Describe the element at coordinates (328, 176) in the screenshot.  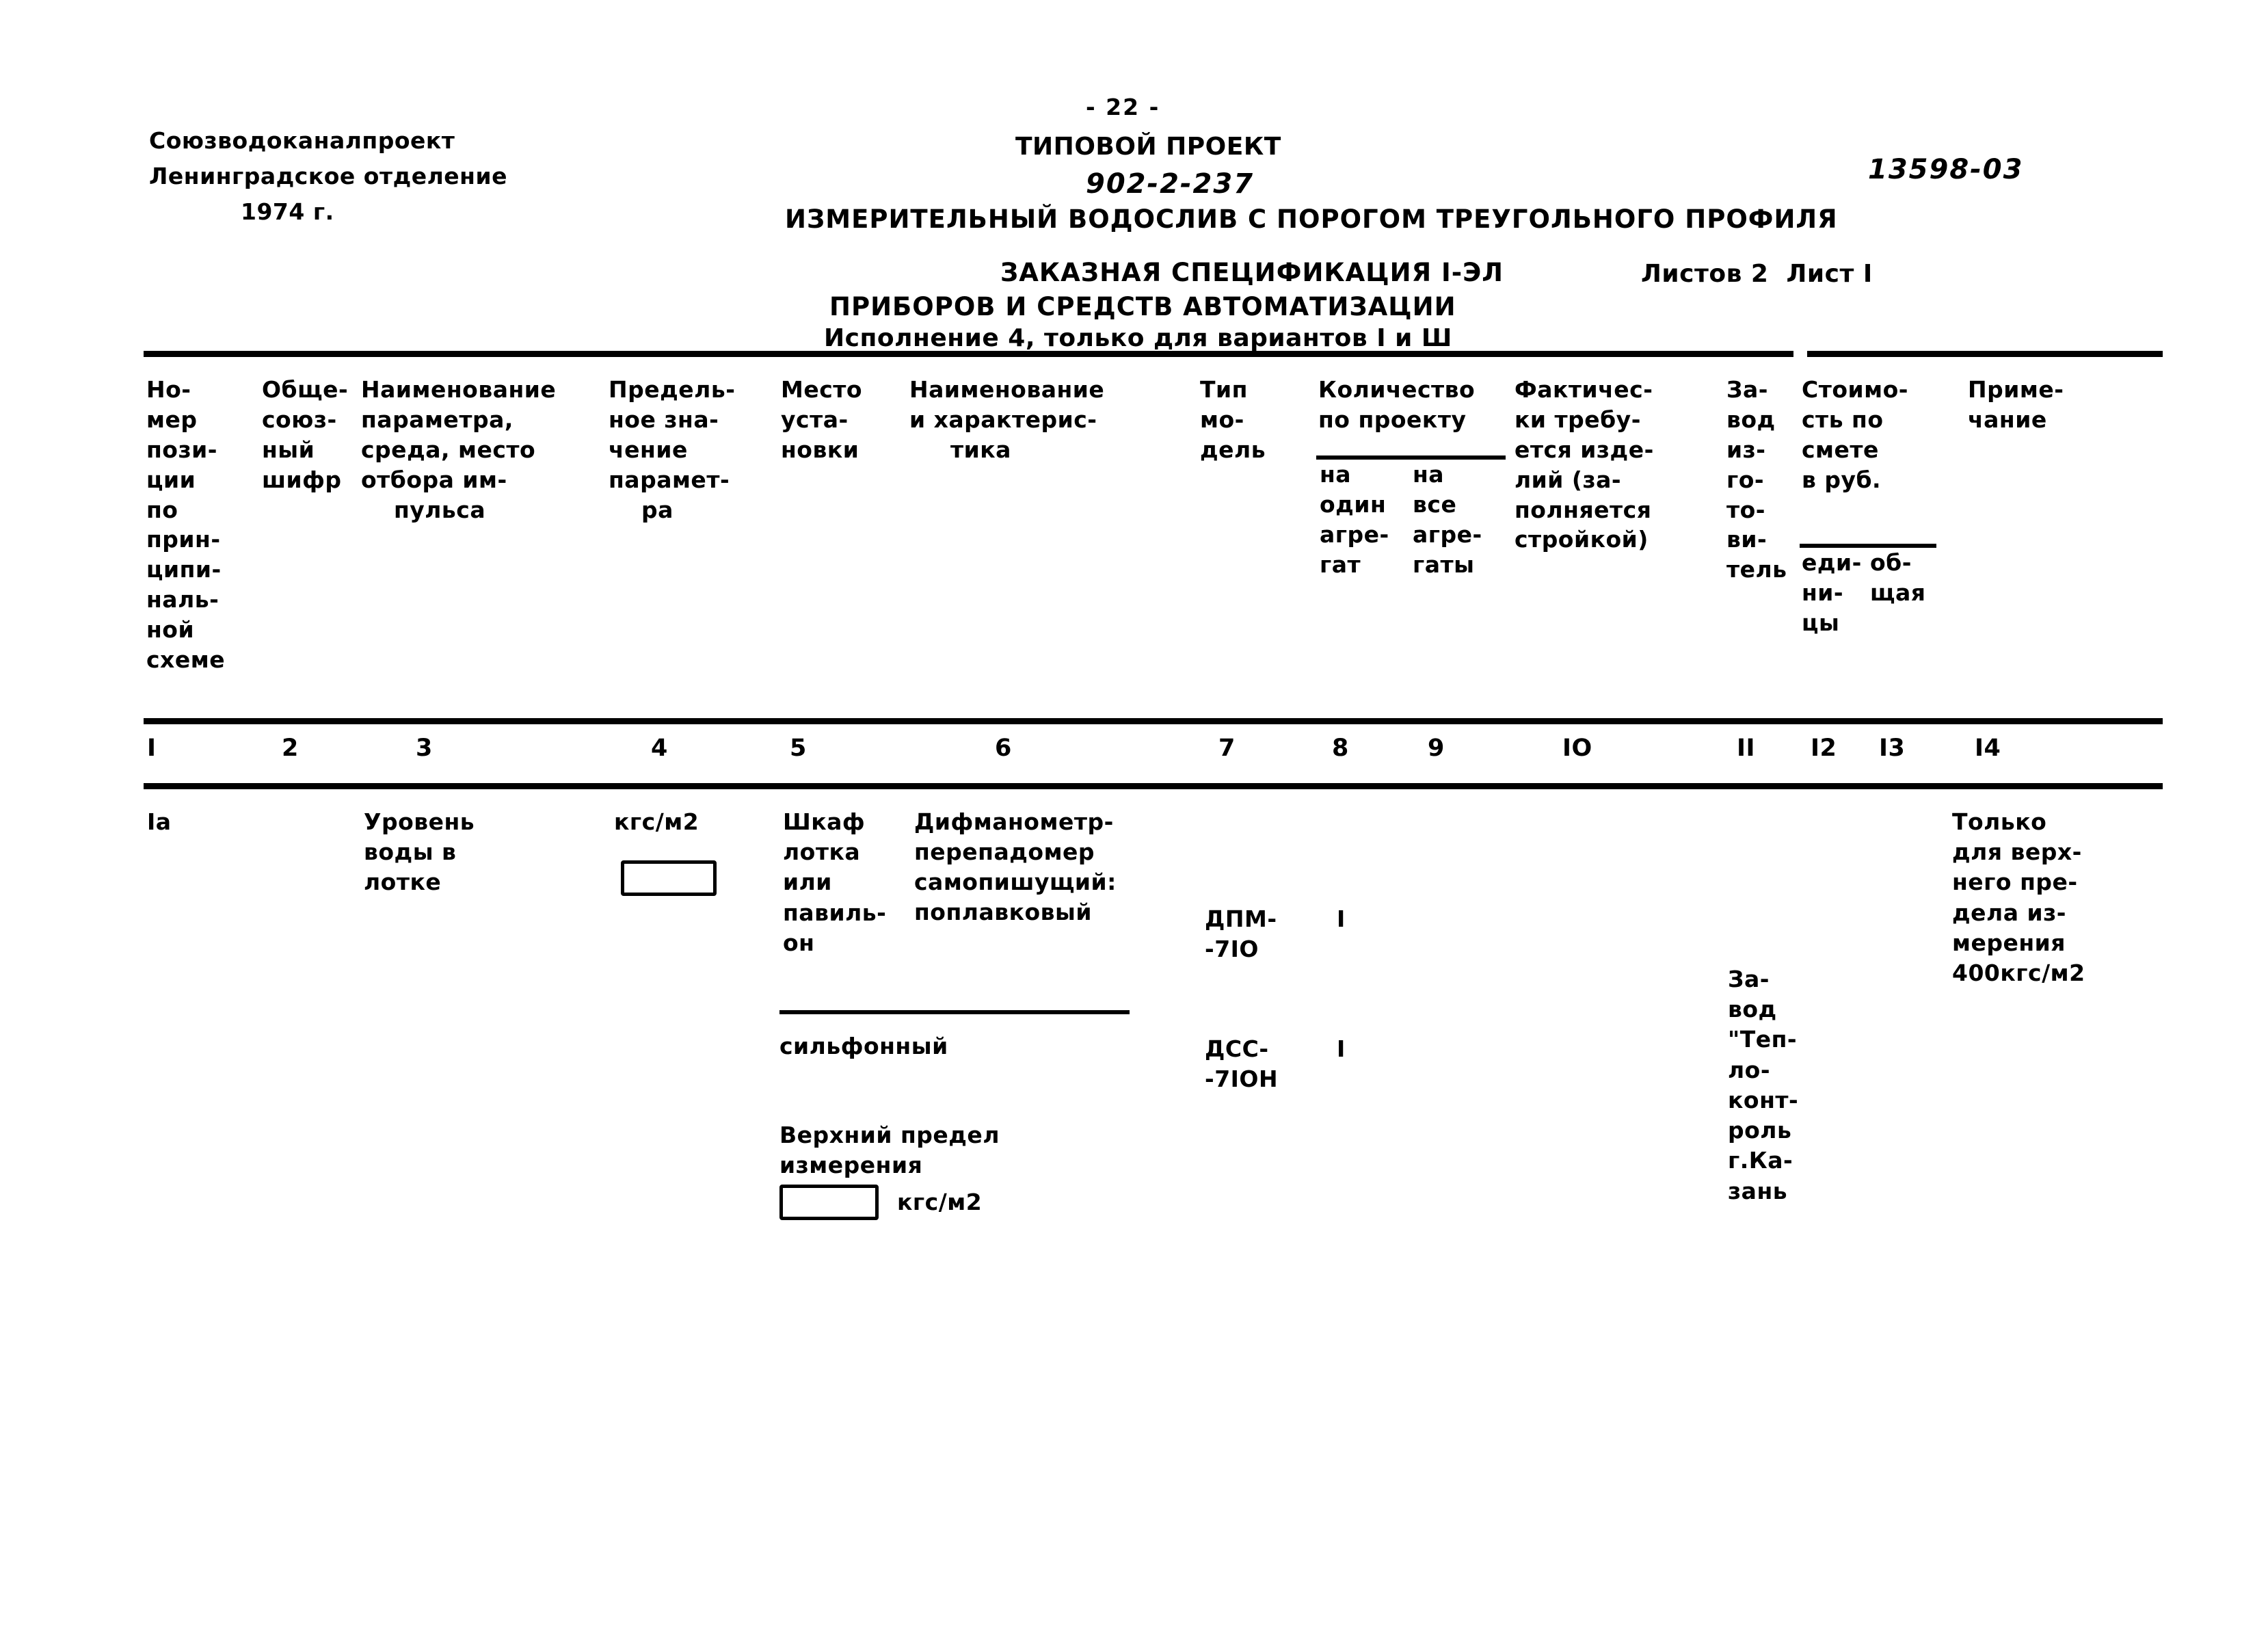
I see `organization-line-2: Ленинградское отделение` at that location.